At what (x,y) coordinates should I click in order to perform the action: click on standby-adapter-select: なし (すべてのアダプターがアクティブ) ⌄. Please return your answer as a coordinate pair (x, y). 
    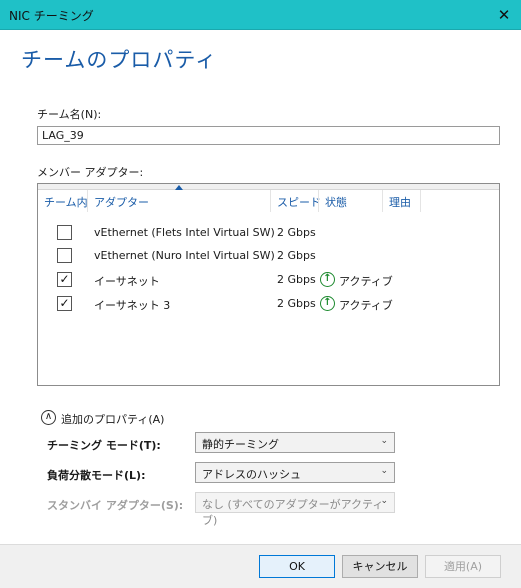
    Looking at the image, I should click on (295, 509).